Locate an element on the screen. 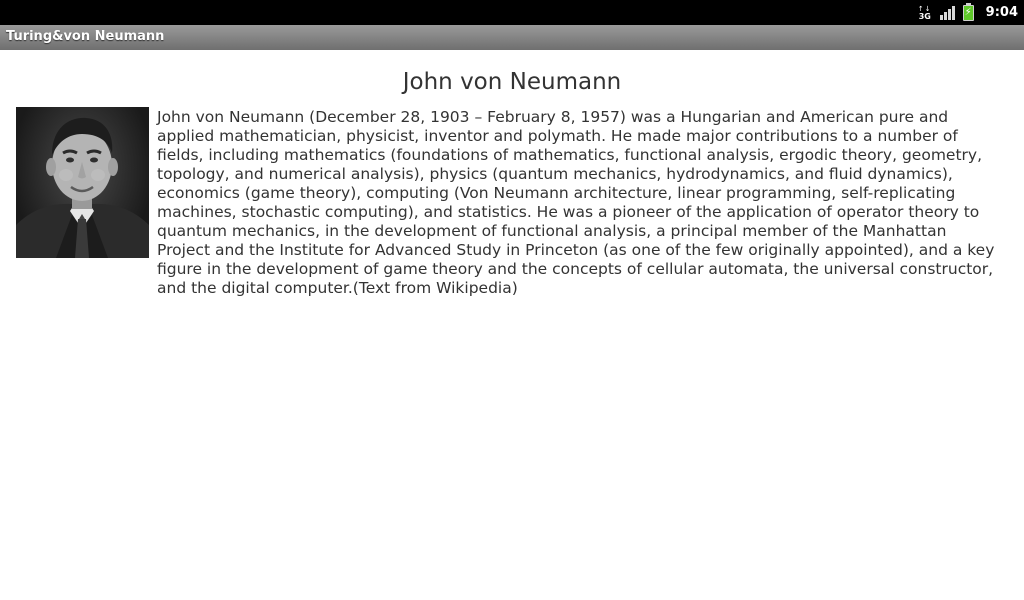 This screenshot has width=1024, height=600. status-bar: ↑↓ 3G 9:04 is located at coordinates (512, 12).